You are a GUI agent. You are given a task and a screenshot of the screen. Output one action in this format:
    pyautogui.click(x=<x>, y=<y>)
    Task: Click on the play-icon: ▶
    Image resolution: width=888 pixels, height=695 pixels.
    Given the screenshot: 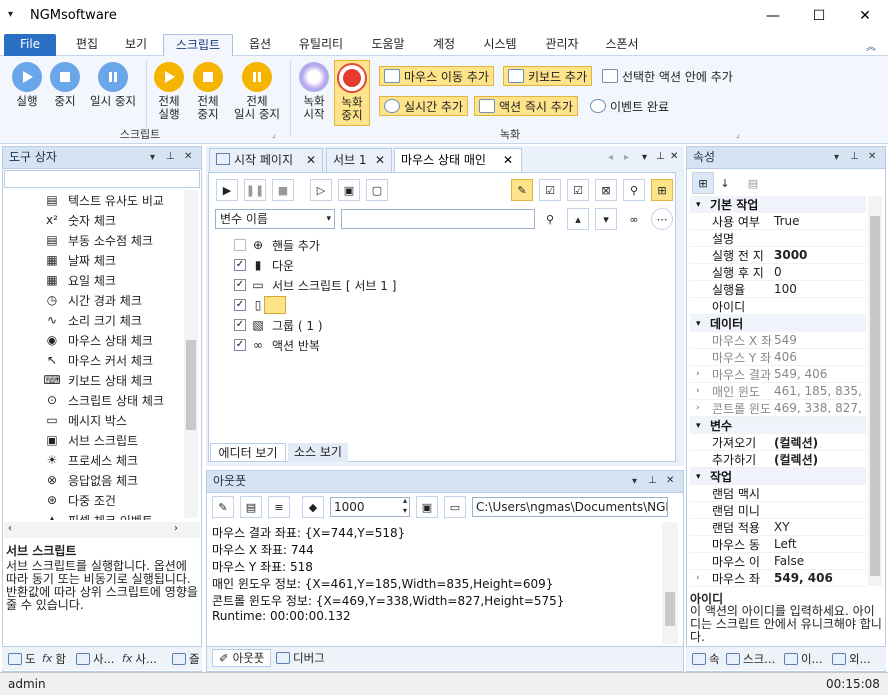 What is the action you would take?
    pyautogui.click(x=227, y=190)
    